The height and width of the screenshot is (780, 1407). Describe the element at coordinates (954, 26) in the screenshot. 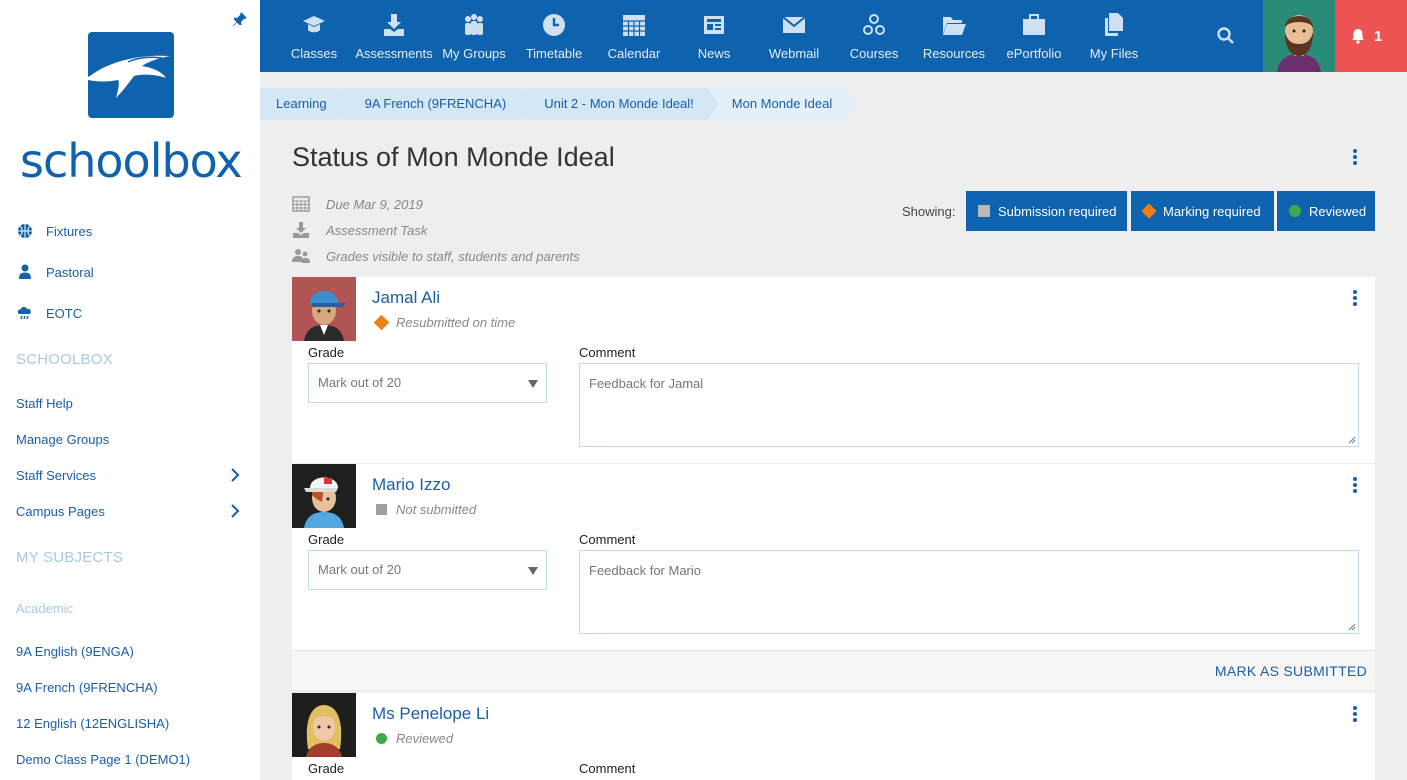

I see `folder-open-icon` at that location.